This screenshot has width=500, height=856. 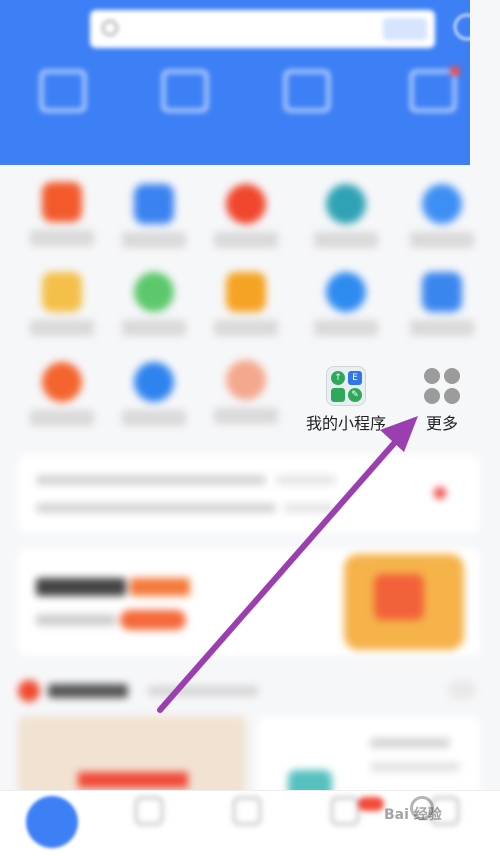 What do you see at coordinates (307, 91) in the screenshot?
I see `travel-icon` at bounding box center [307, 91].